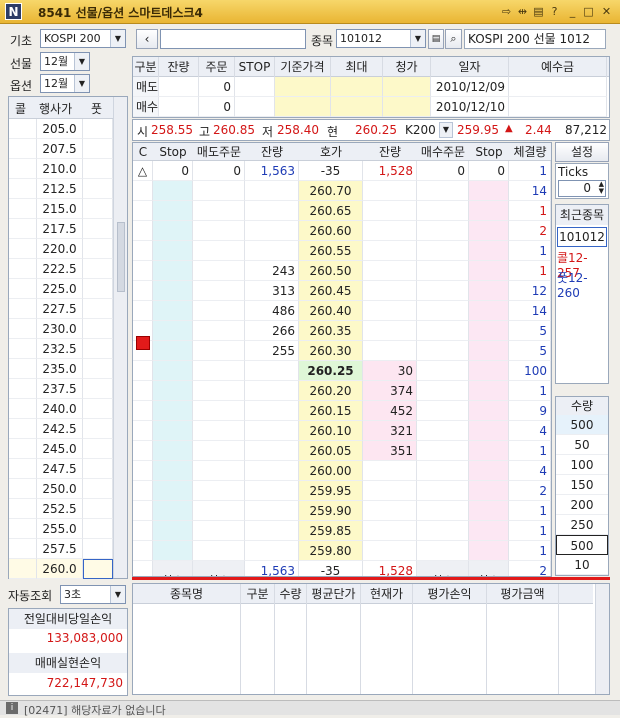 The image size is (620, 718). What do you see at coordinates (602, 639) in the screenshot?
I see `positions-scrollbar` at bounding box center [602, 639].